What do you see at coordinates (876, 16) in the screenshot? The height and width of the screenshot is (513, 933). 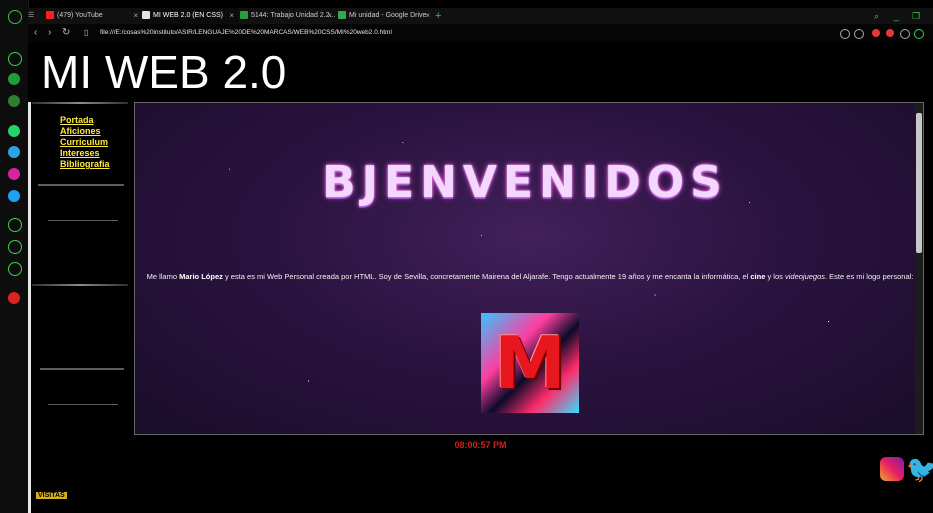 I see `search-tabs-icon: ⌕` at bounding box center [876, 16].